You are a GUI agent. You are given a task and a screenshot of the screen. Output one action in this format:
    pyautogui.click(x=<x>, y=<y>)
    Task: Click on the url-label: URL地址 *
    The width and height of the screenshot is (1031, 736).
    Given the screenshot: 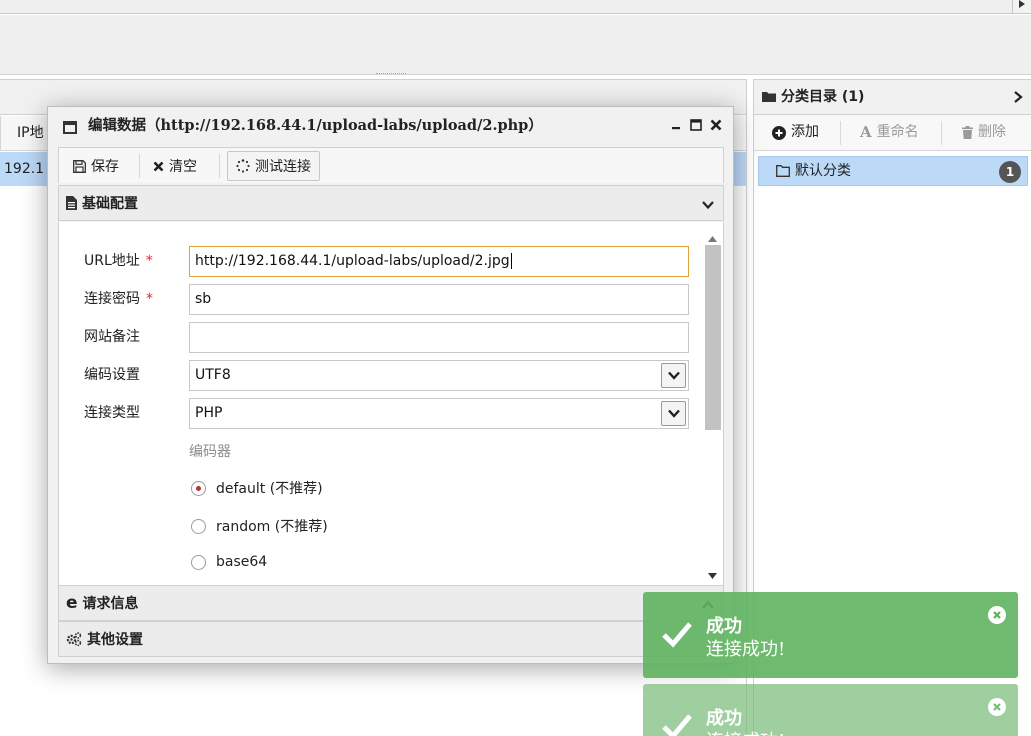 What is the action you would take?
    pyautogui.click(x=118, y=261)
    